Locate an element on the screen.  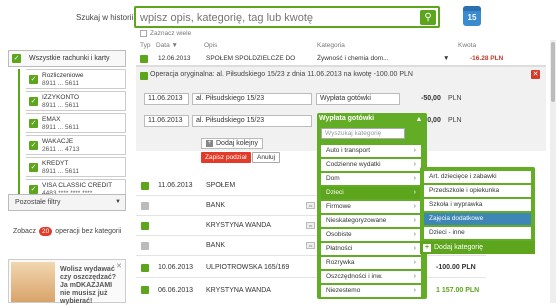
account-item: ✓ WAKACJE 2611 ... 4713 is located at coordinates (76, 145).